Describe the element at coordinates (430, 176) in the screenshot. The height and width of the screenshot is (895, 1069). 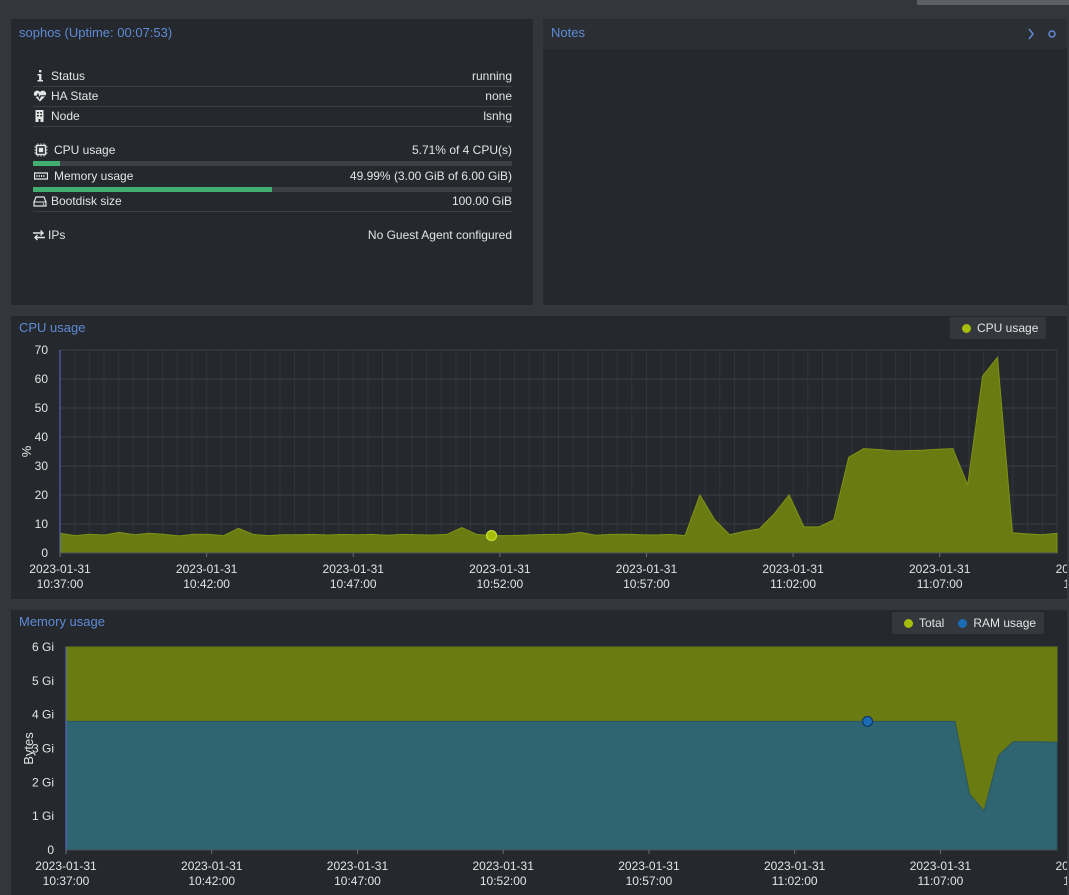
I see `memory-usage-value: 49.99% (3.00 GiB of 6.00 GiB)` at that location.